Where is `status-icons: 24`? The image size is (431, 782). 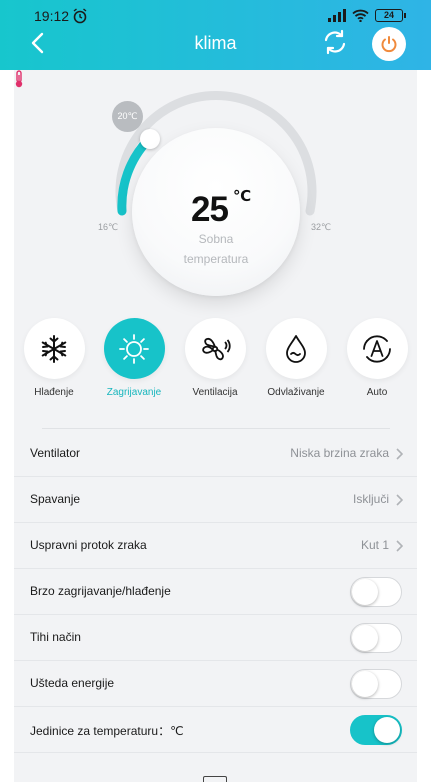 status-icons: 24 is located at coordinates (367, 15).